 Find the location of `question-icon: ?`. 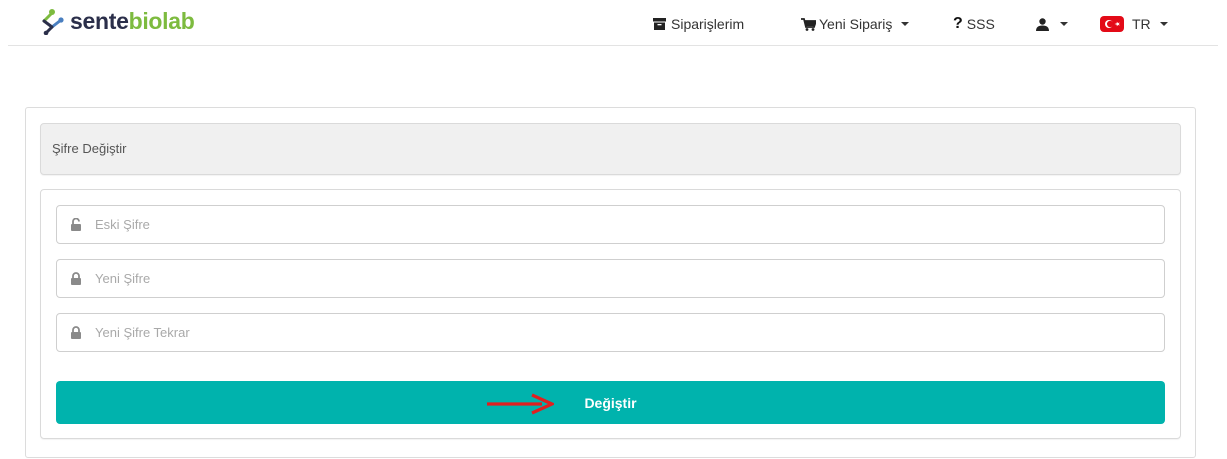

question-icon: ? is located at coordinates (958, 23).